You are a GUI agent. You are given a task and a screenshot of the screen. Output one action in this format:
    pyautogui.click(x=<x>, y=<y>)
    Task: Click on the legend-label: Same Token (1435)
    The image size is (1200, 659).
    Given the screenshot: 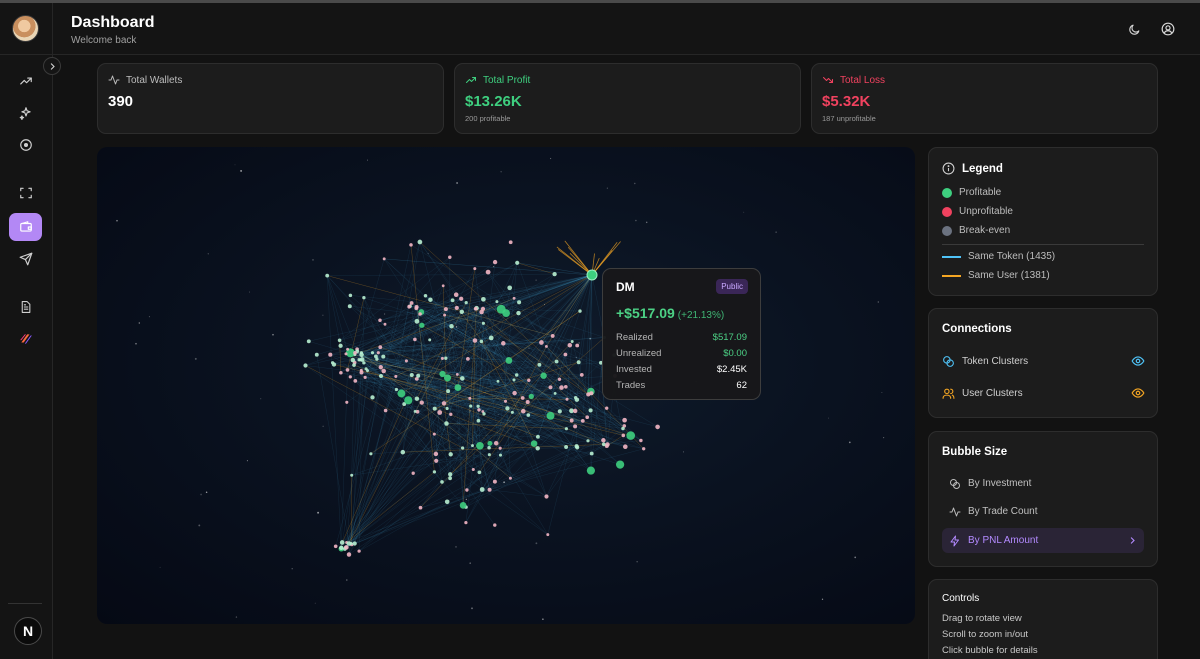 What is the action you would take?
    pyautogui.click(x=1012, y=256)
    